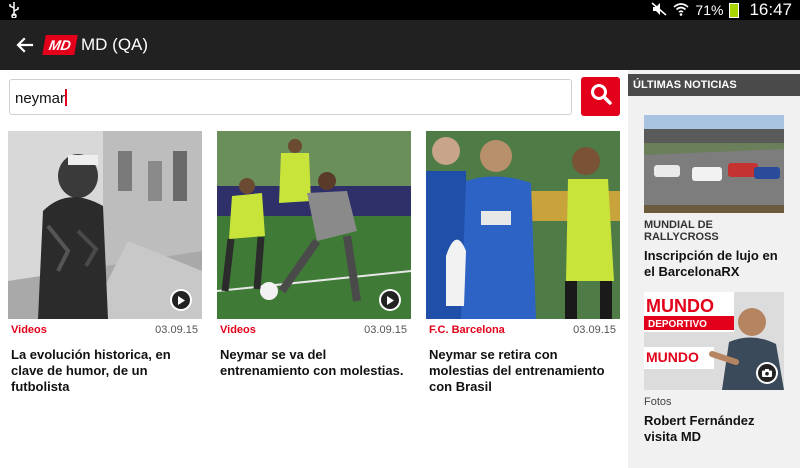 This screenshot has height=468, width=800. Describe the element at coordinates (115, 44) in the screenshot. I see `app-title: MD (QA)` at that location.